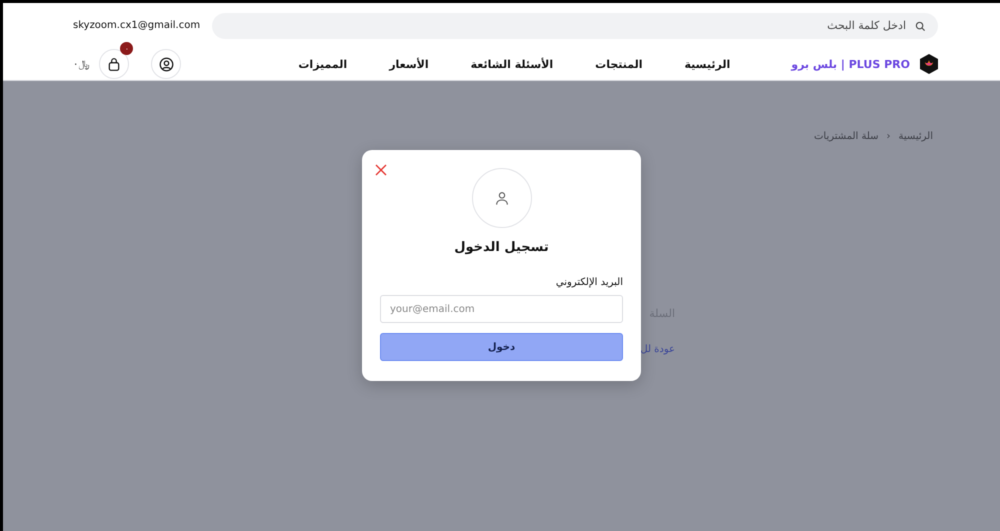  What do you see at coordinates (589, 282) in the screenshot?
I see `email-label: البريد الإلكتروني` at bounding box center [589, 282].